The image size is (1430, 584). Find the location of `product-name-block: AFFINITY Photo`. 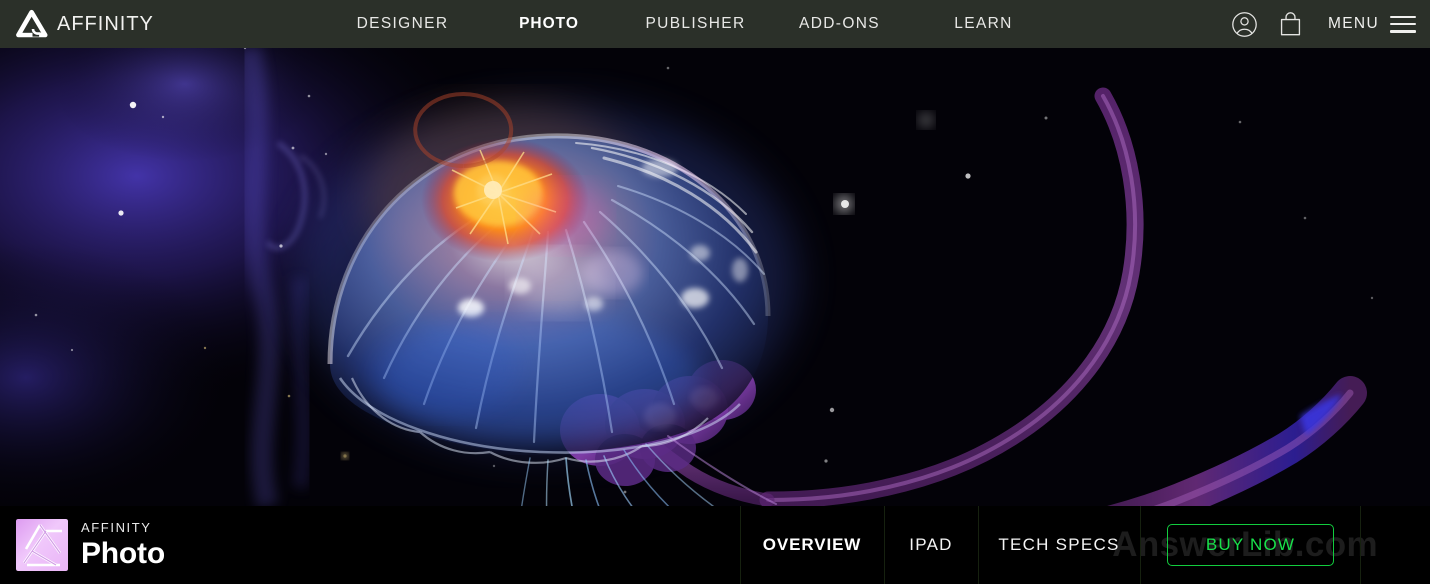

product-name-block: AFFINITY Photo is located at coordinates (123, 544).